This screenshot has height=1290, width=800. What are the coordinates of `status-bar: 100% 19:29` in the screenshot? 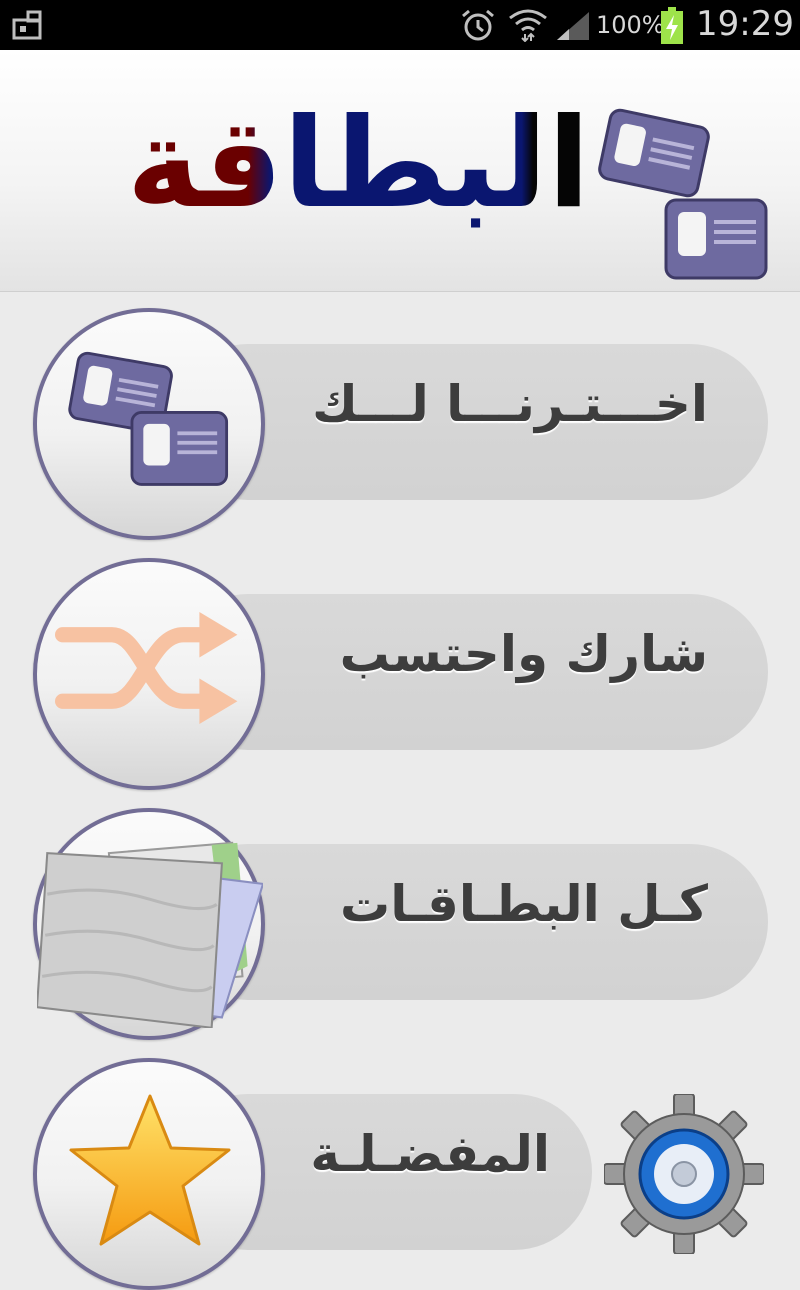 It's located at (400, 25).